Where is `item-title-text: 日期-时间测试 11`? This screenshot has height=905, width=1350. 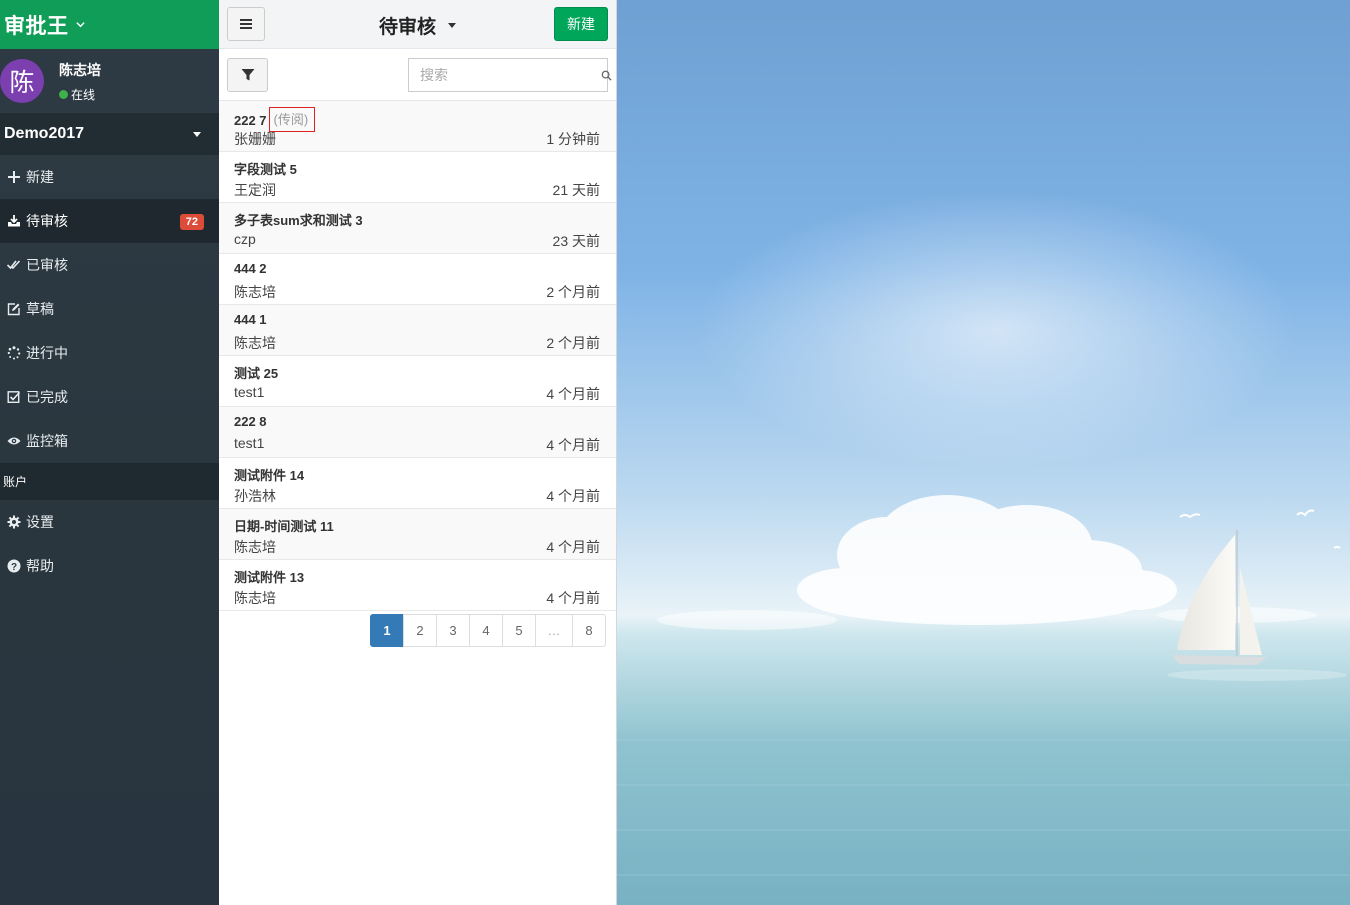 item-title-text: 日期-时间测试 11 is located at coordinates (284, 526).